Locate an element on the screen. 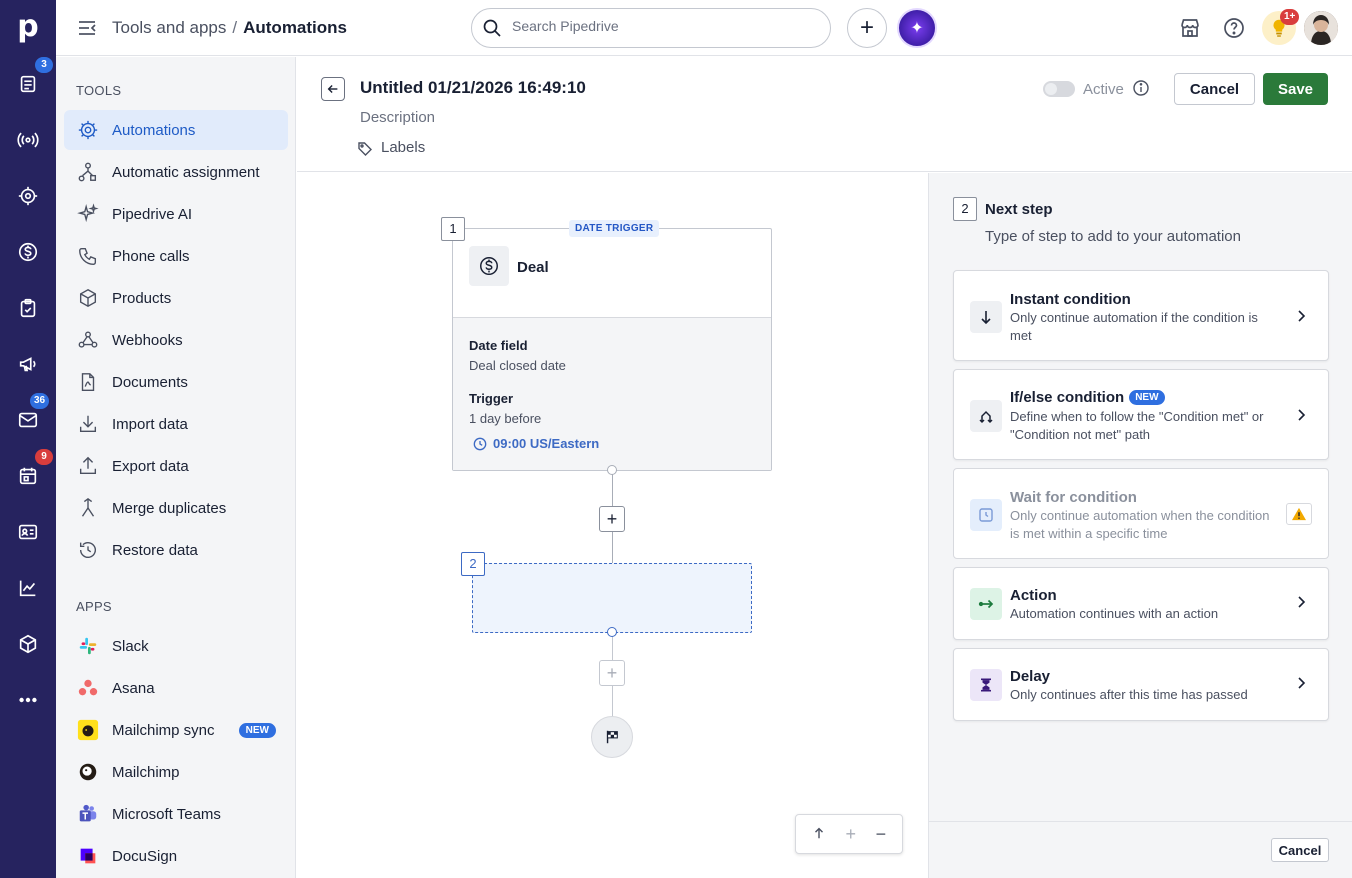  option-title: Delay is located at coordinates (1030, 676).